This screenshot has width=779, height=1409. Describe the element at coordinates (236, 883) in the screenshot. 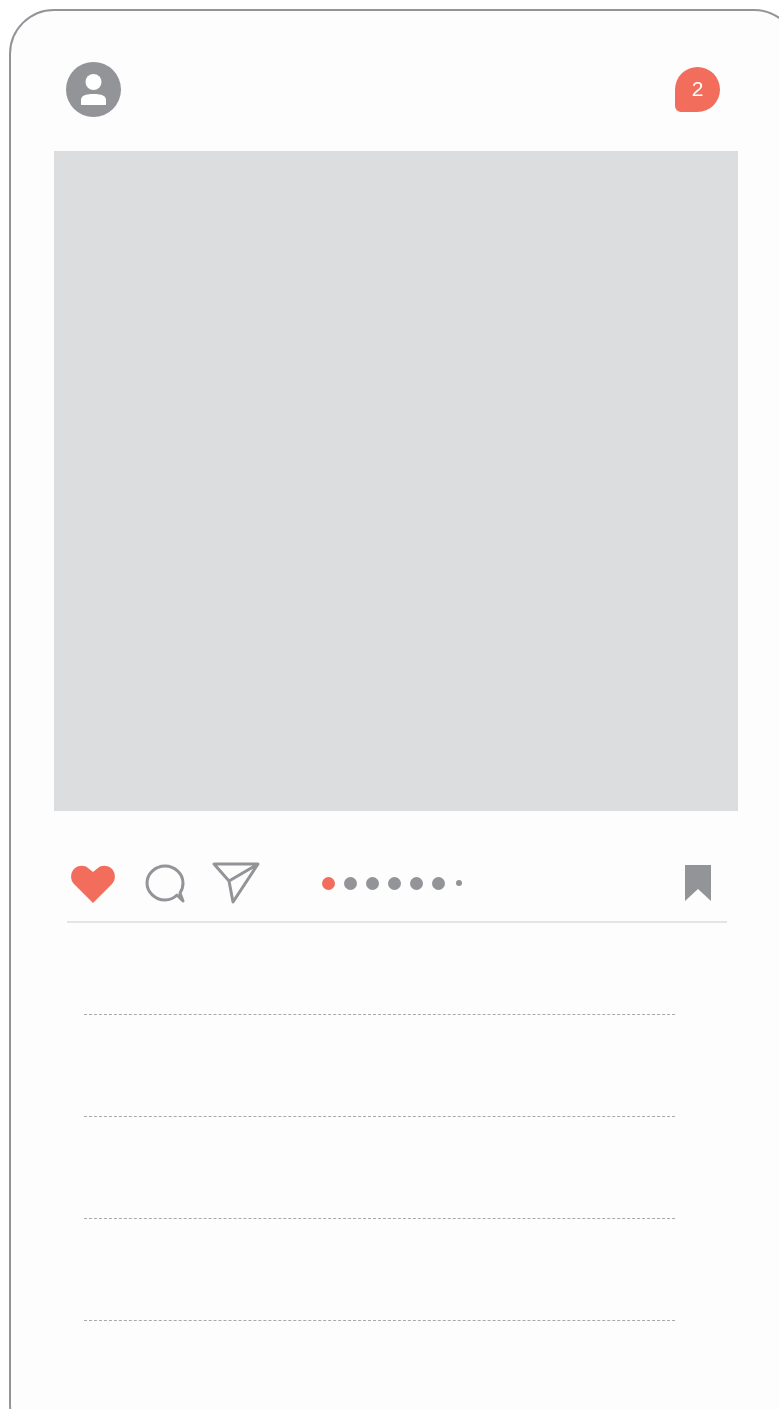

I see `send-icon` at that location.